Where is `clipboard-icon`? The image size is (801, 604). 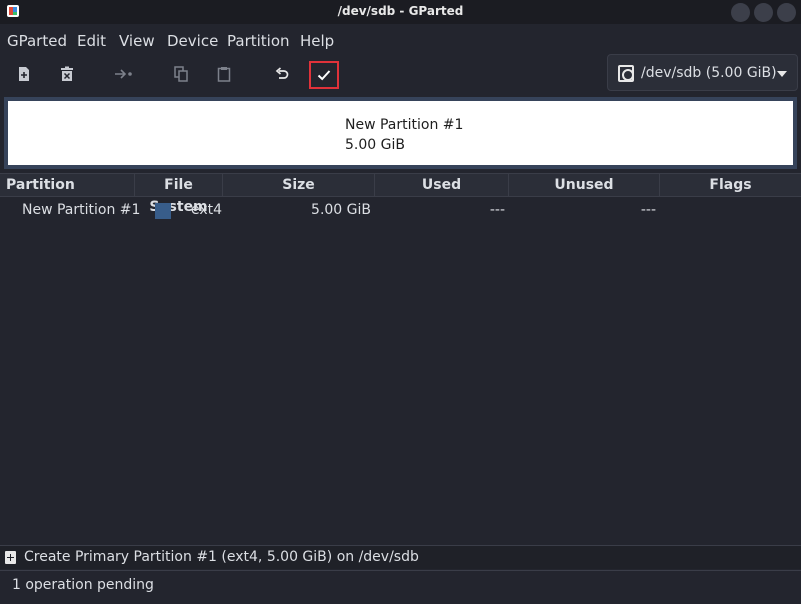 clipboard-icon is located at coordinates (224, 74).